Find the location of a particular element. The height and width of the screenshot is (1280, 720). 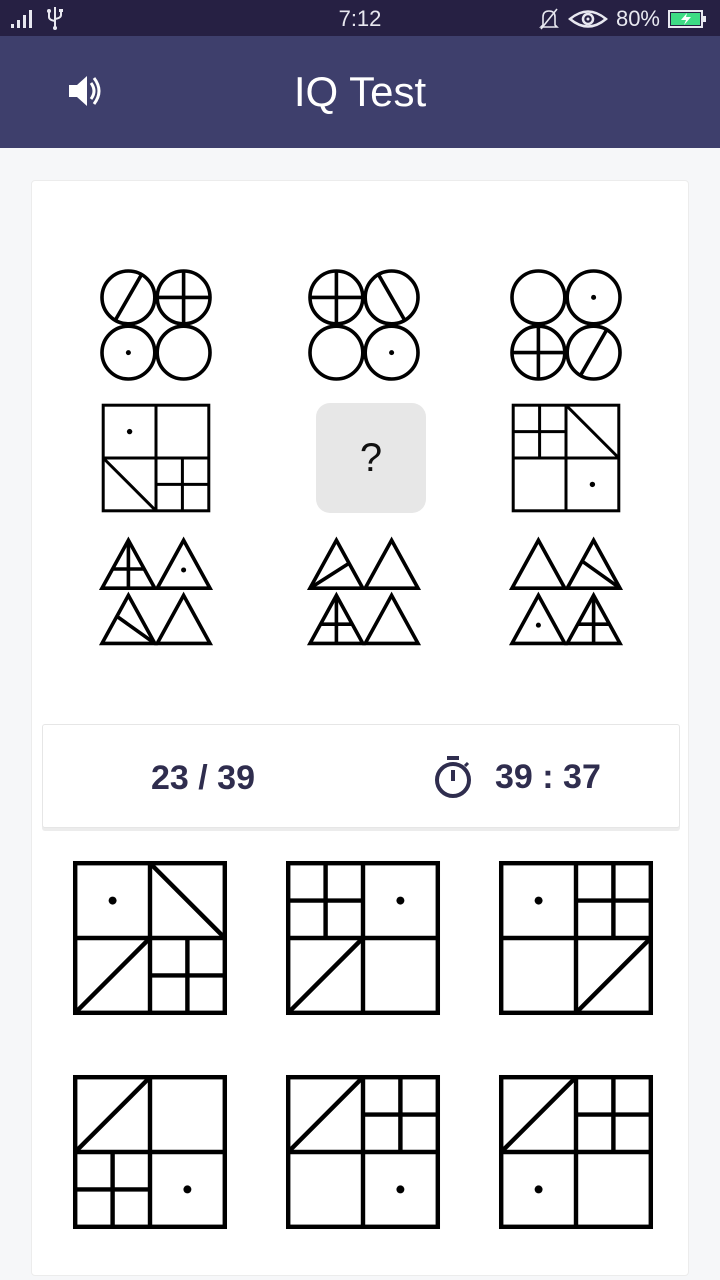

status-bar: 7:12 80% is located at coordinates (360, 18).